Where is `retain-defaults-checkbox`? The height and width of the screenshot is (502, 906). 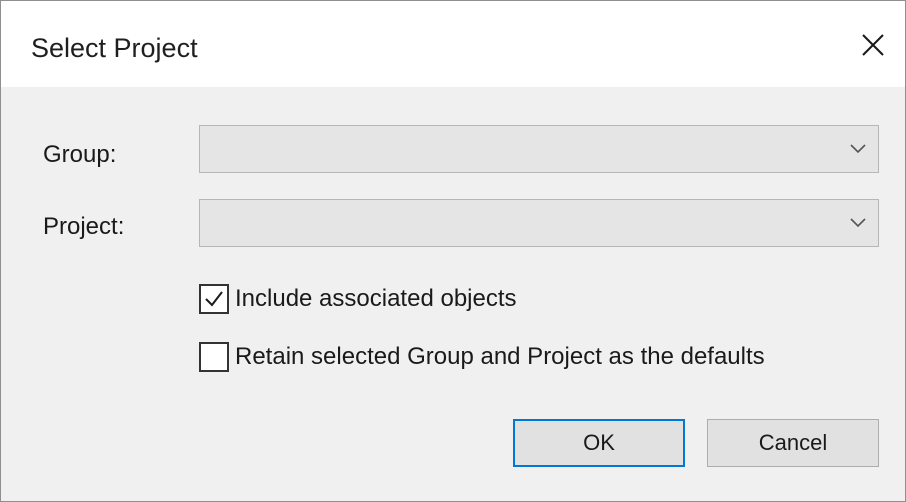
retain-defaults-checkbox is located at coordinates (214, 357).